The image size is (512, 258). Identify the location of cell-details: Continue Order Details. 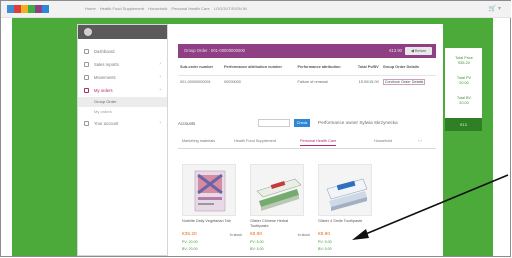
(408, 81).